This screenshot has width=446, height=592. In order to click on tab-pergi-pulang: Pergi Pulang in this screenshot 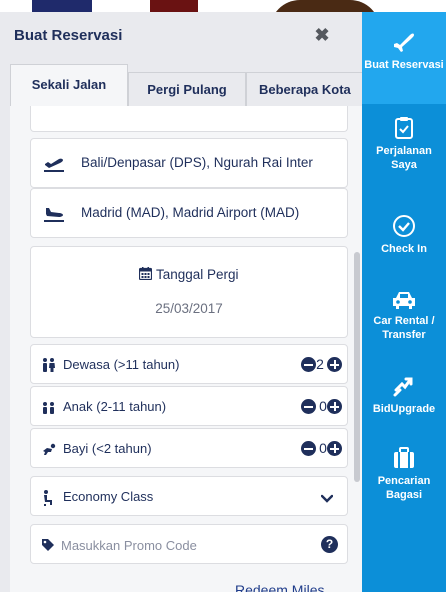, I will do `click(187, 89)`.